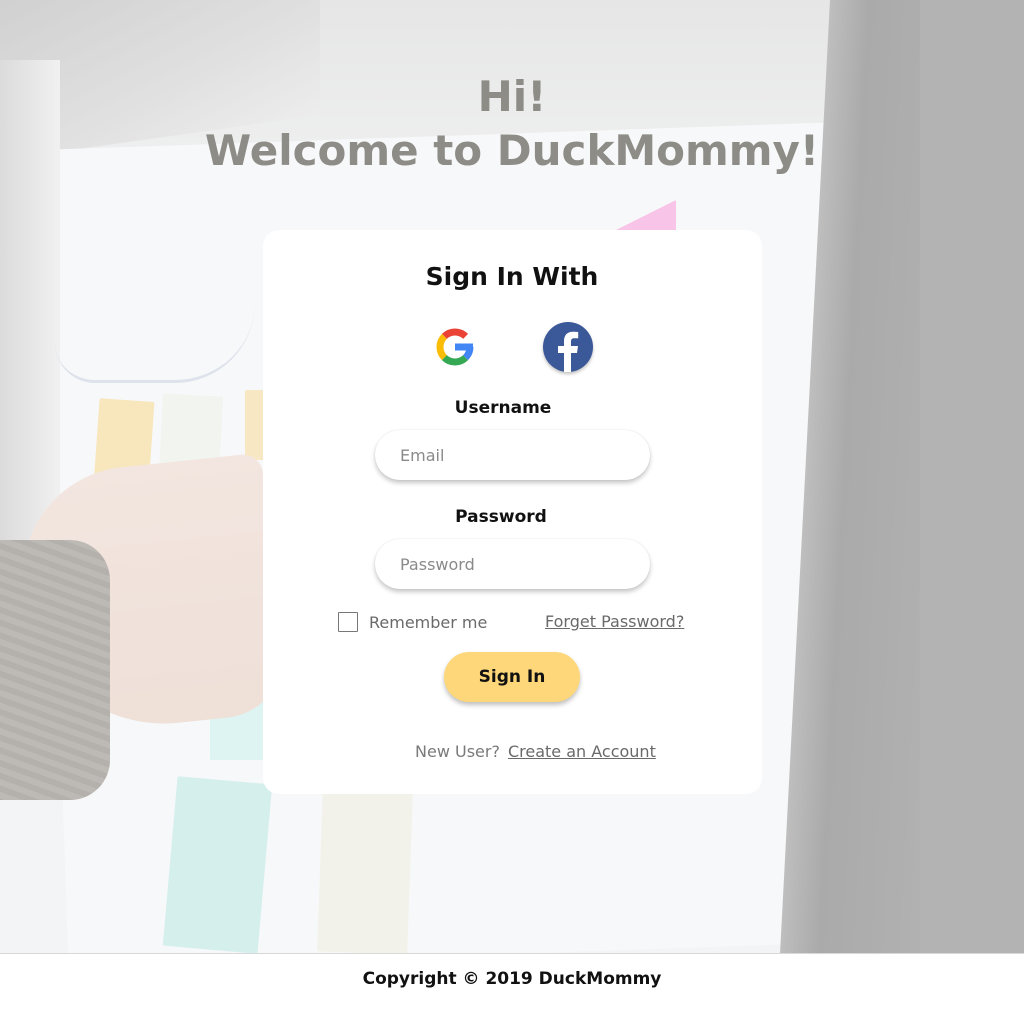 The width and height of the screenshot is (1024, 1024). Describe the element at coordinates (512, 150) in the screenshot. I see `welcome-heading-line2: Welcome to DuckMommy!` at that location.